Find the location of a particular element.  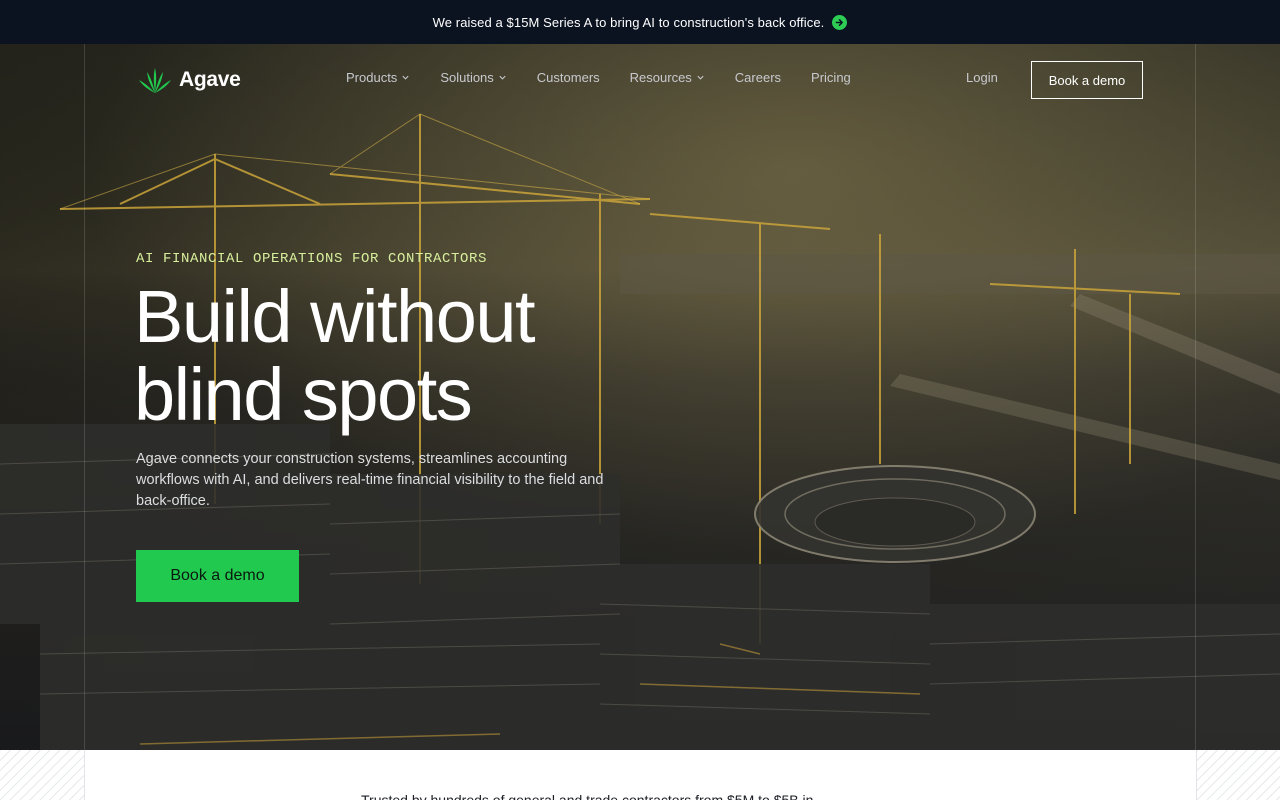

nav-item-products: Products is located at coordinates (378, 77).